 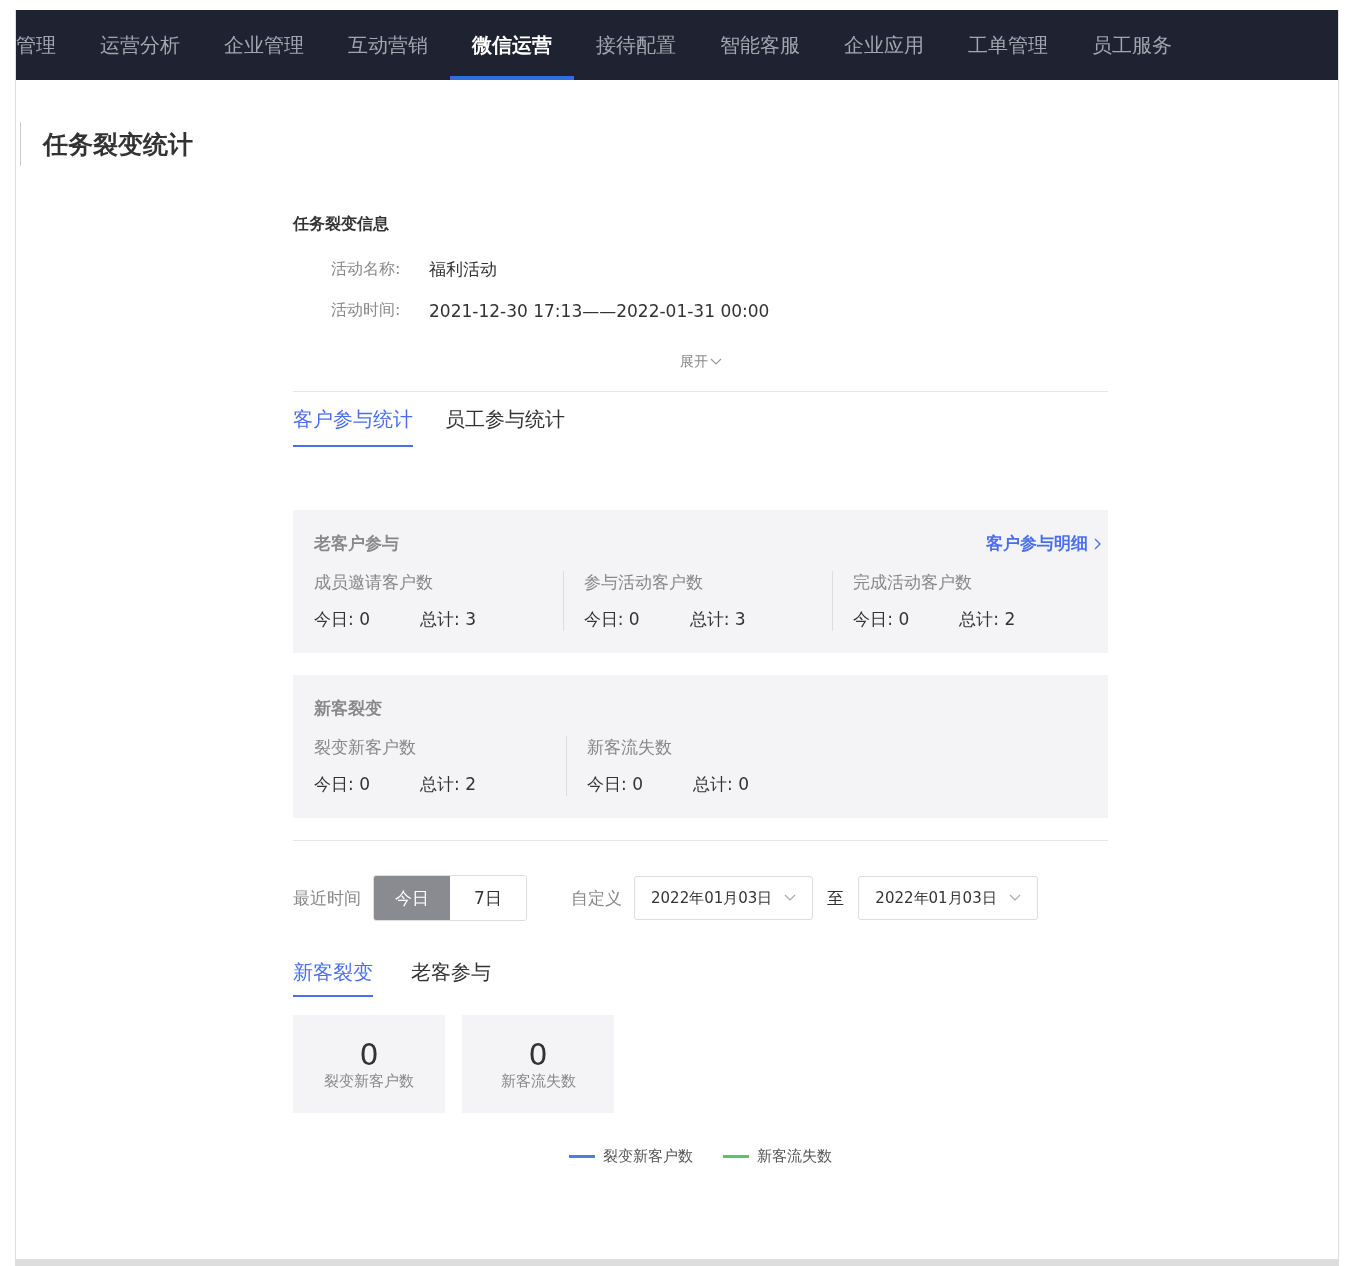 What do you see at coordinates (1044, 543) in the screenshot?
I see `detail-link: 客户参与明细` at bounding box center [1044, 543].